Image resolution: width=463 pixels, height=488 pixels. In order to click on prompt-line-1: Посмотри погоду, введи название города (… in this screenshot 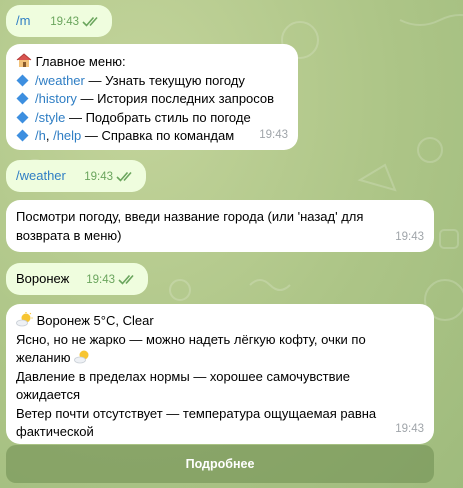, I will do `click(190, 216)`.